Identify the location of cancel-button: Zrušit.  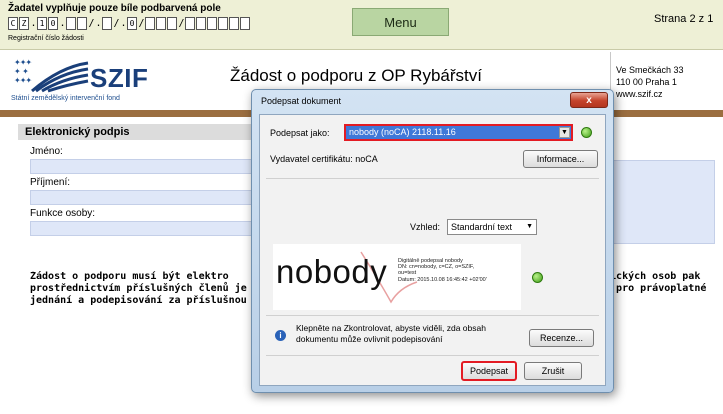
(553, 371).